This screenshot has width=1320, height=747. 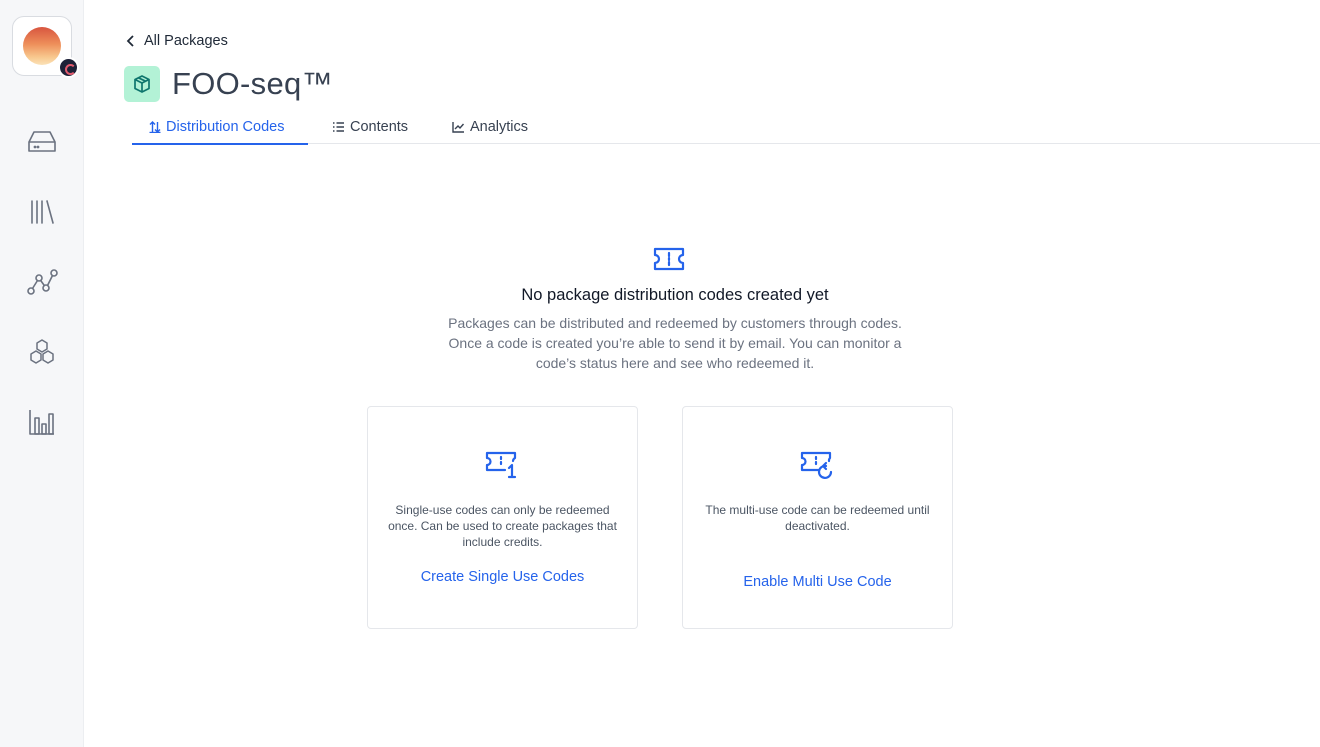 I want to click on tab-analytics: Analytics, so click(x=490, y=126).